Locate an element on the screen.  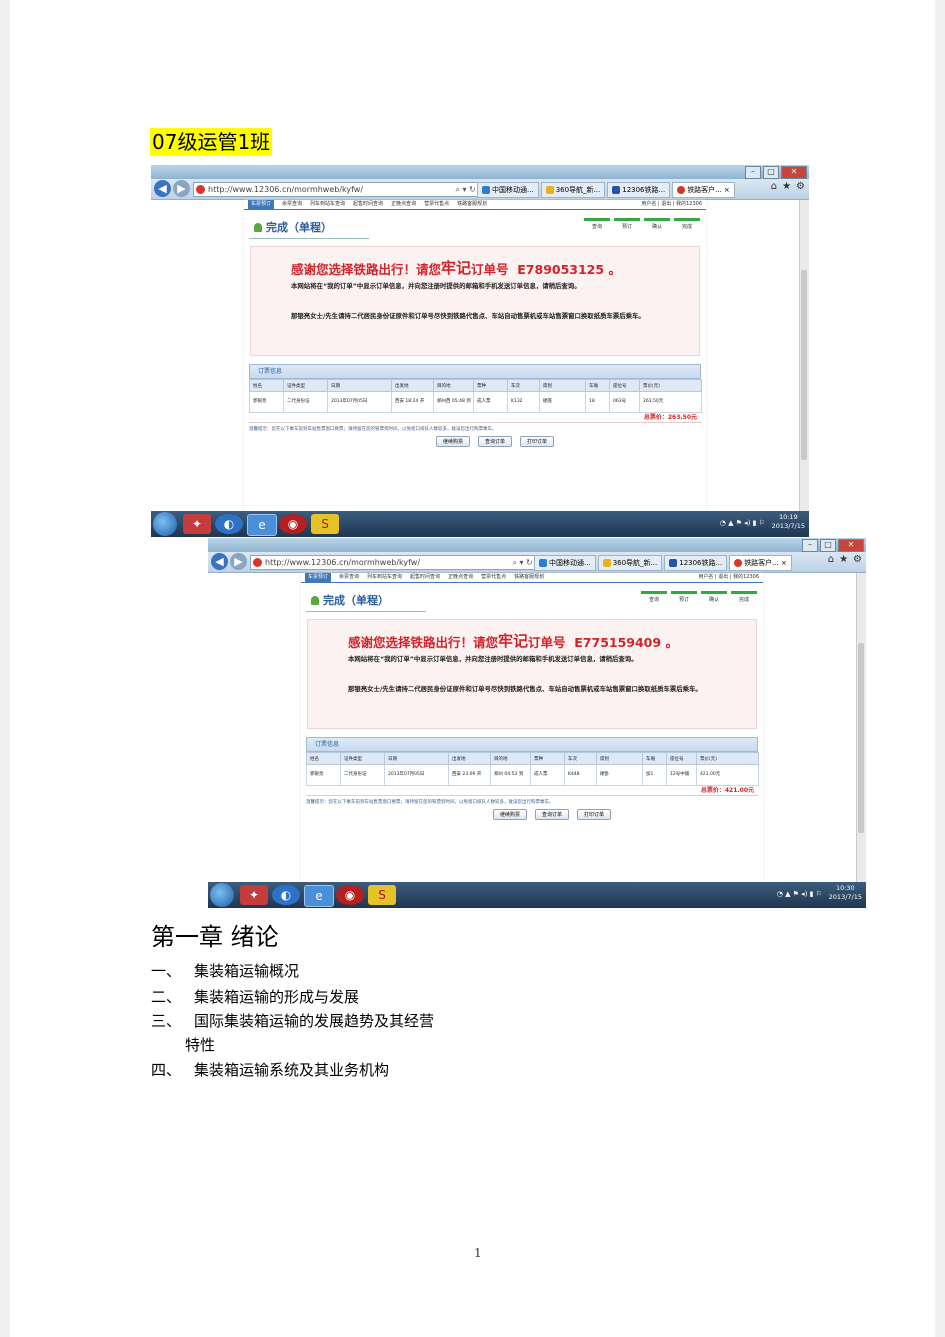
table-header-row: 姓名 证件类型 日期 出发地 目的地 票种 车次 席别 车厢 座位号 票价(元) is located at coordinates (532, 758).